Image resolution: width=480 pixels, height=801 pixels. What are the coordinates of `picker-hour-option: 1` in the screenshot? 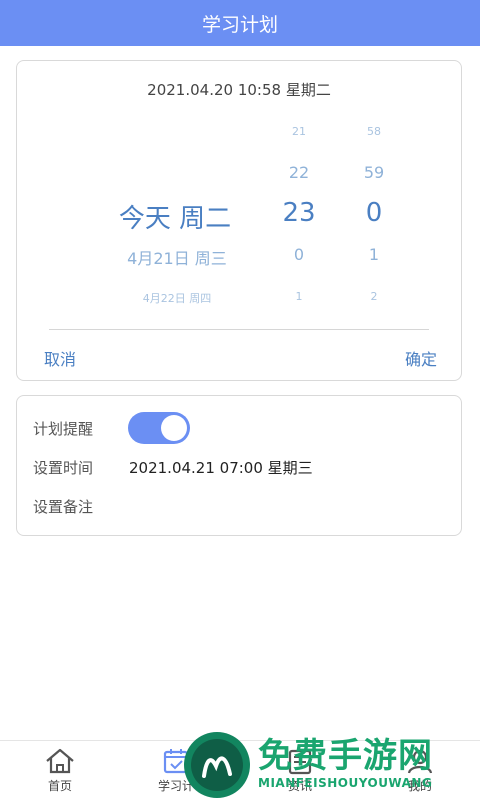 It's located at (299, 296).